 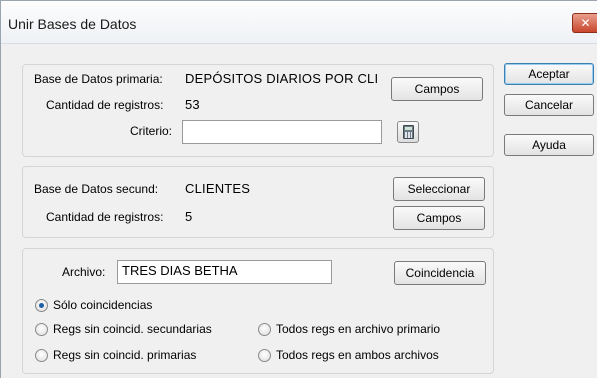 I want to click on radio-all-both, so click(x=264, y=355).